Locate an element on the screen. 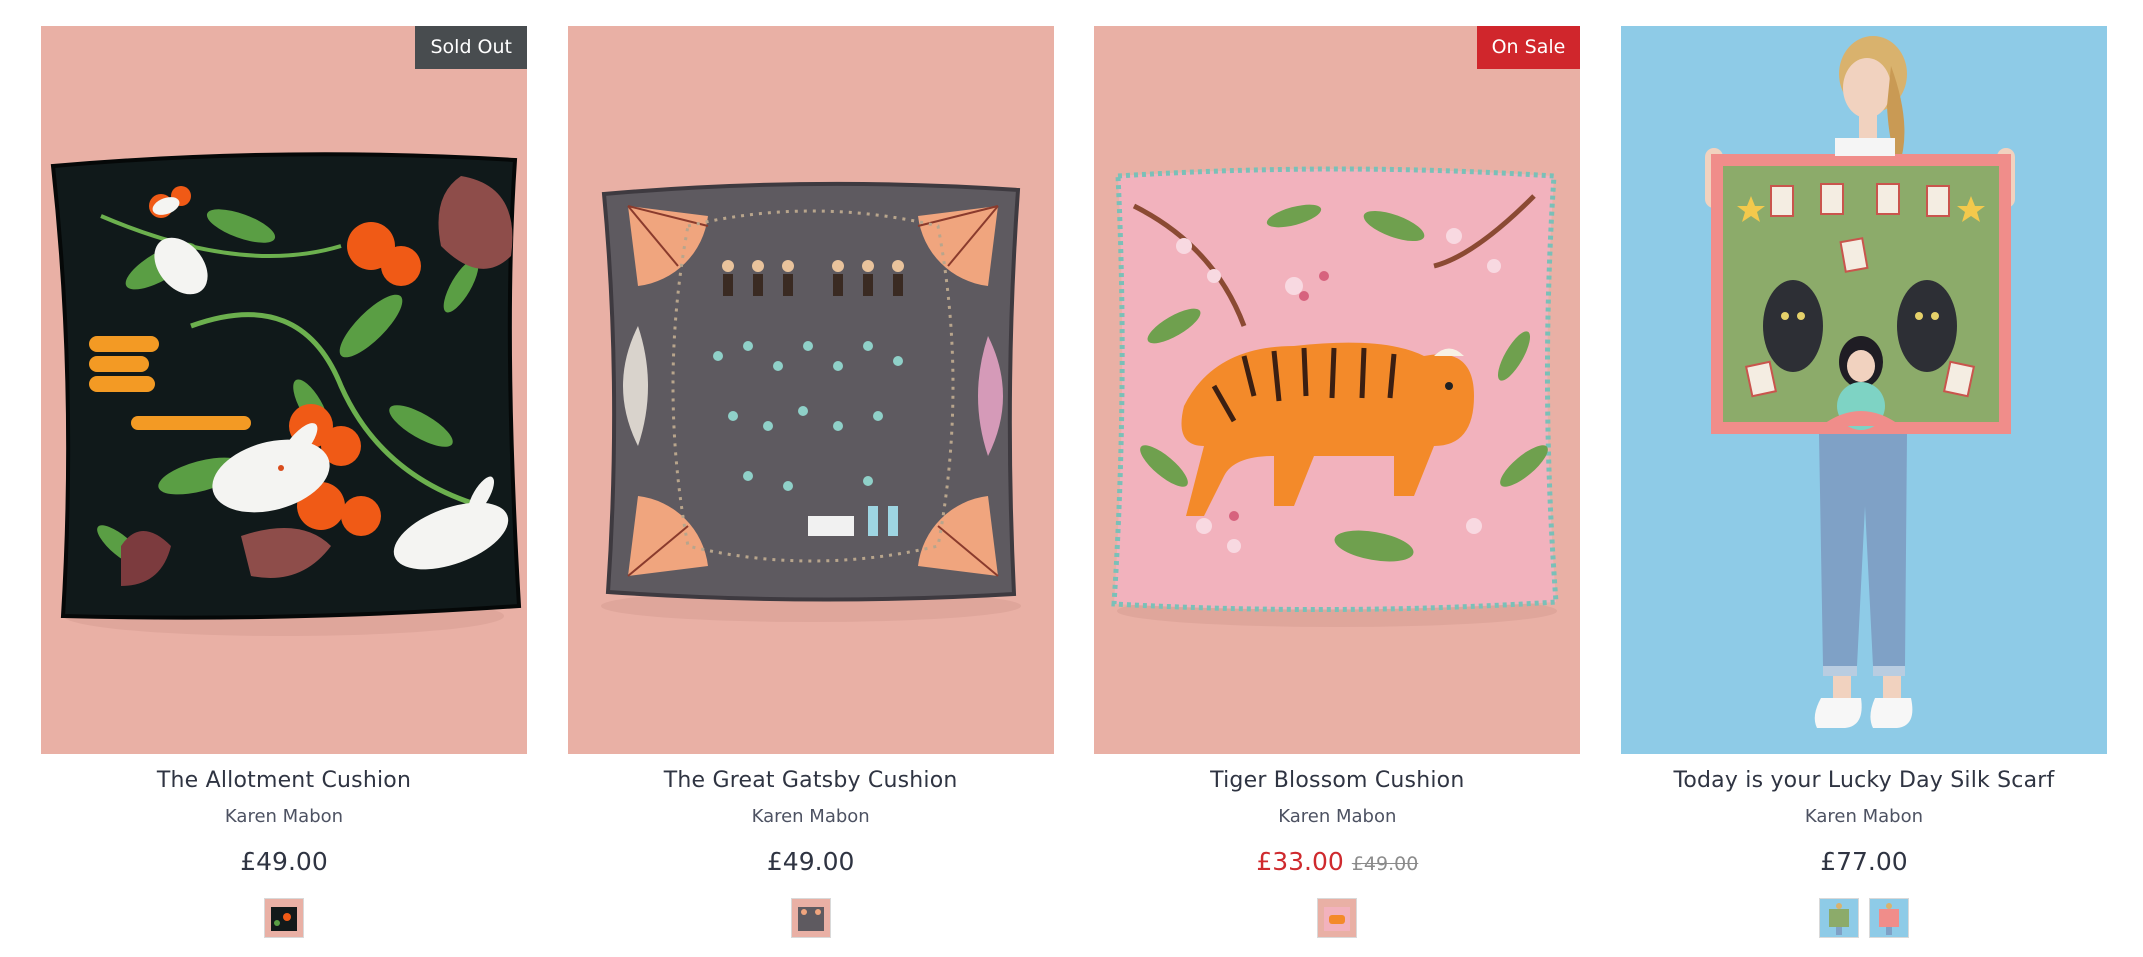 This screenshot has width=2143, height=957. price-row: £33.00 £49.00 is located at coordinates (1337, 861).